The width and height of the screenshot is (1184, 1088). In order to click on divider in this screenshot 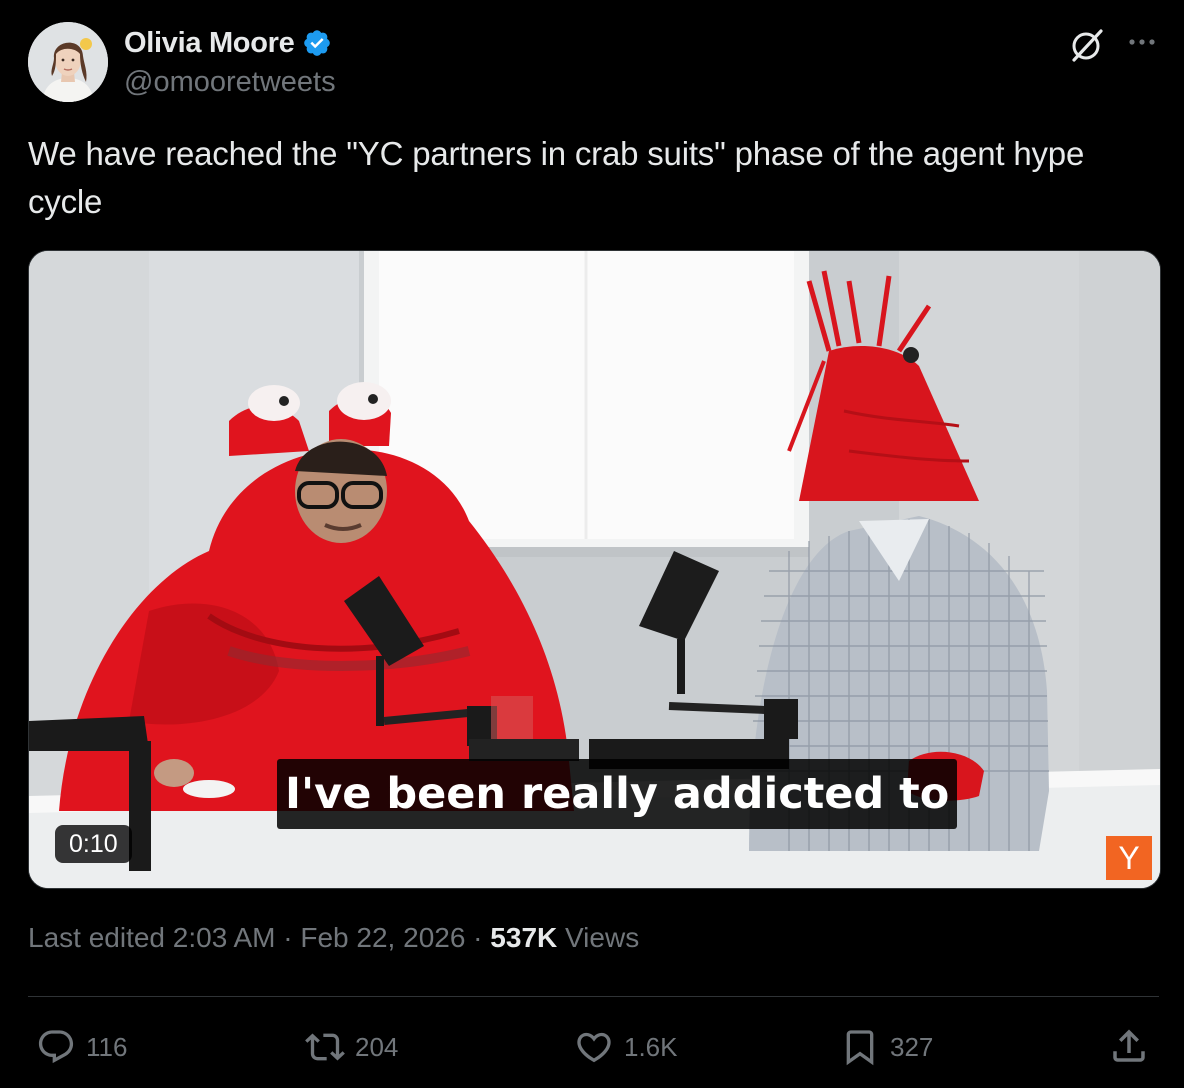, I will do `click(593, 996)`.